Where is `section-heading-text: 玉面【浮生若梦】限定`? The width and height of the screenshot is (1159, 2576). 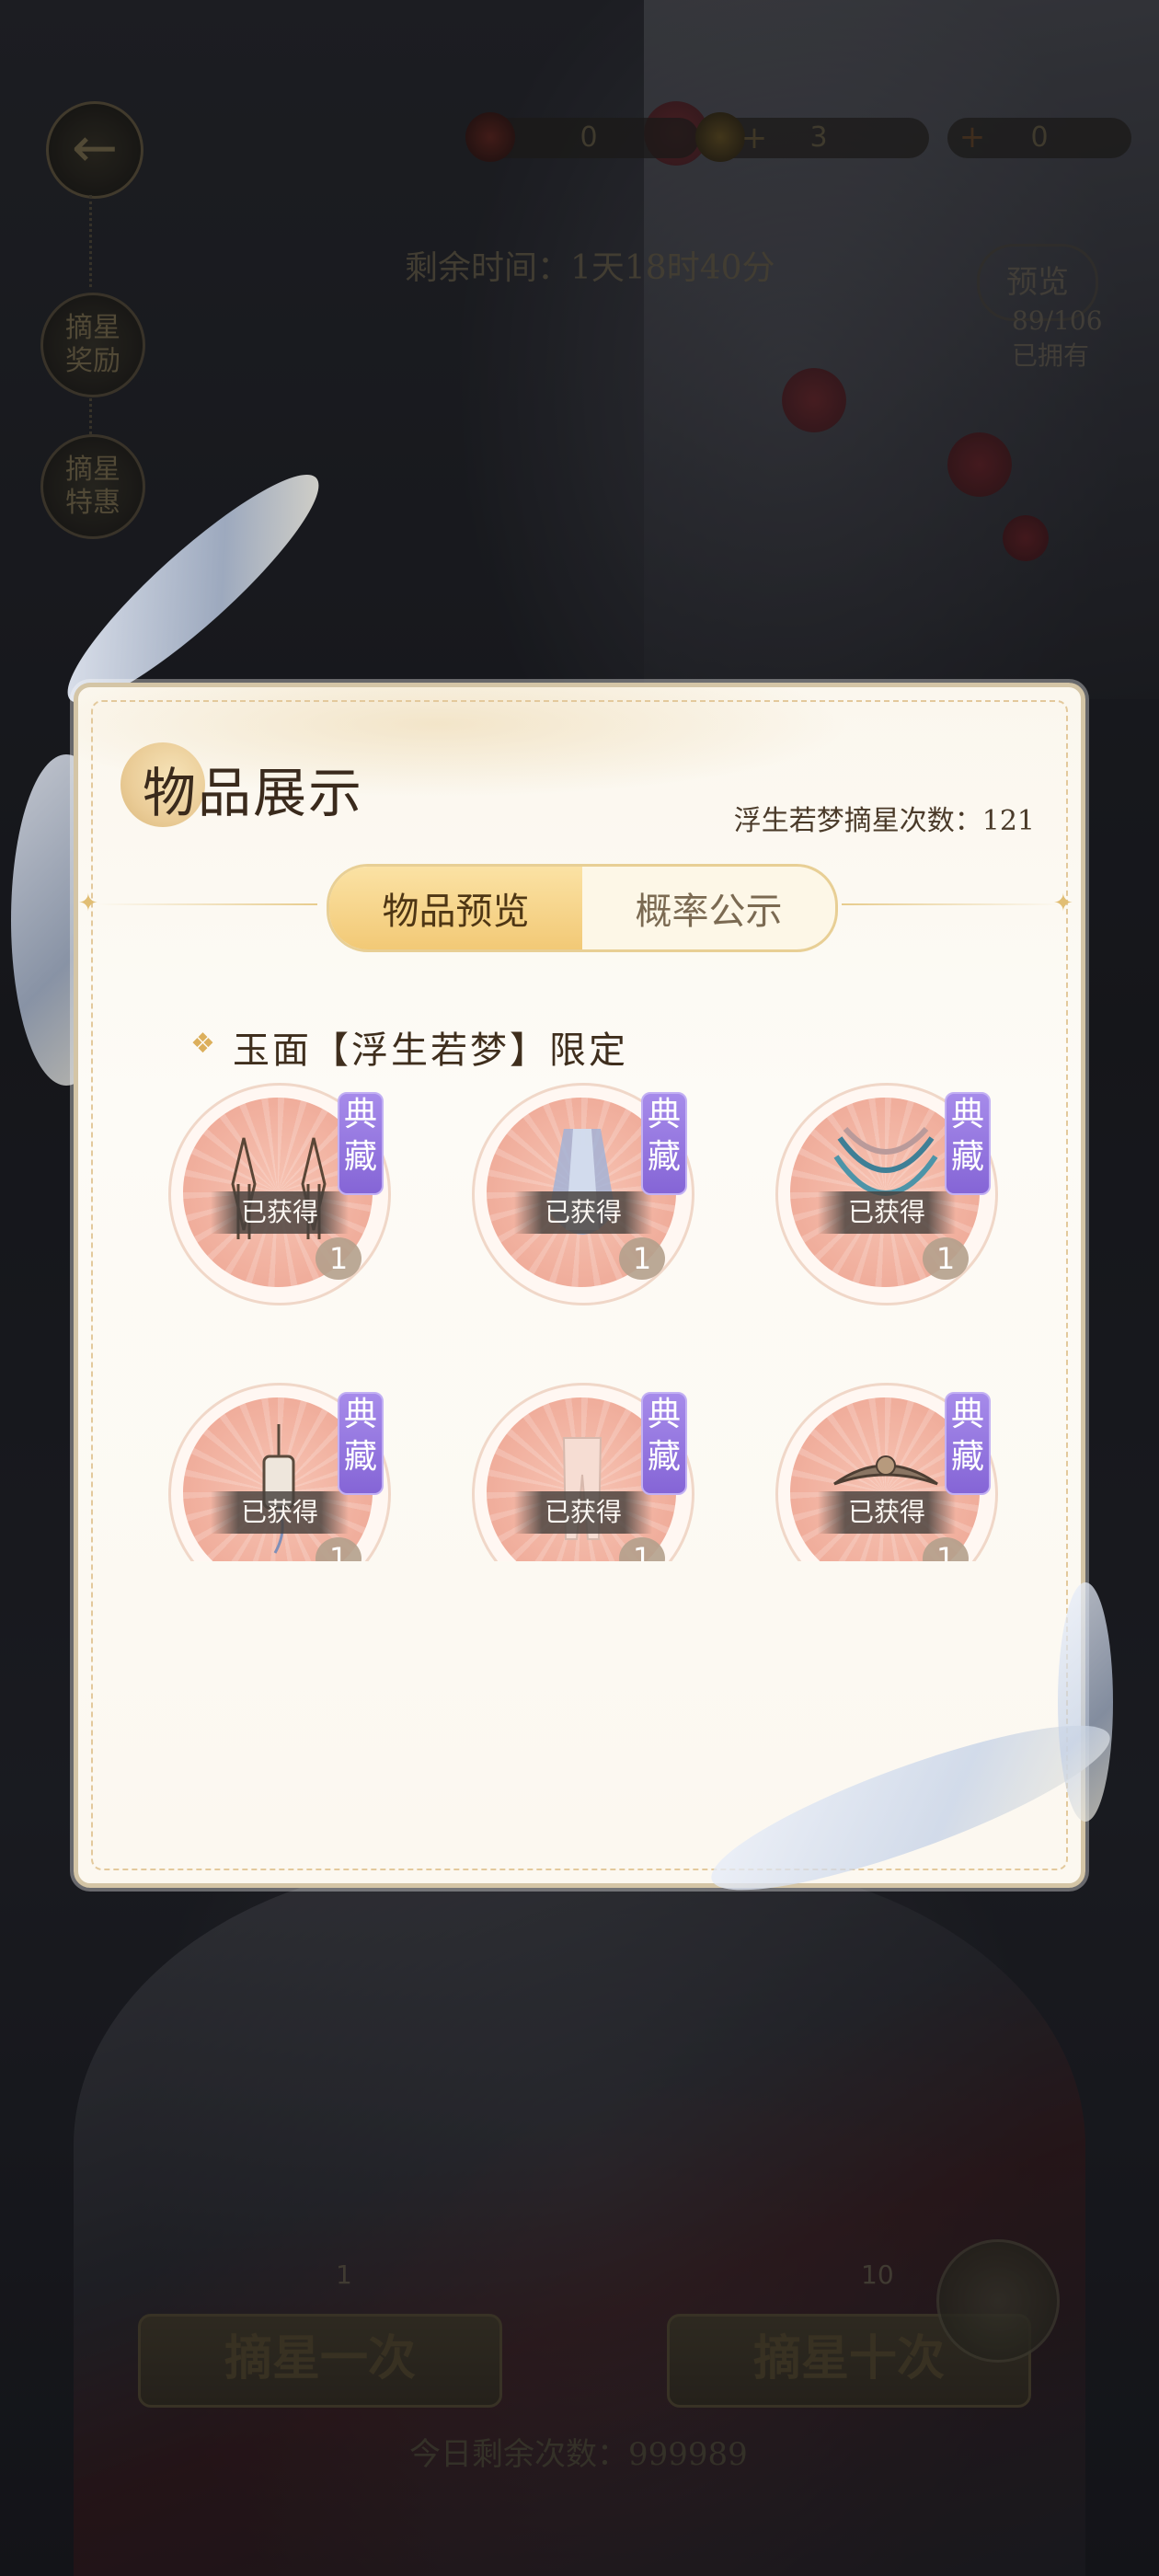 section-heading-text: 玉面【浮生若梦】限定 is located at coordinates (430, 1050).